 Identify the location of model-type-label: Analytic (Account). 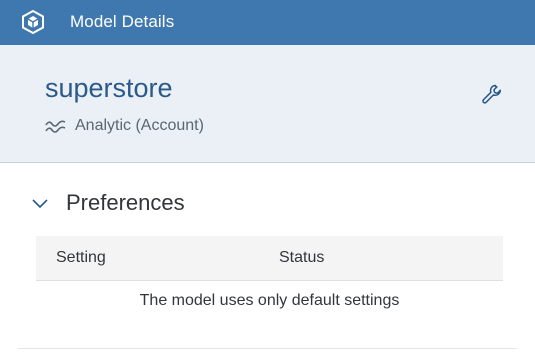
(139, 125).